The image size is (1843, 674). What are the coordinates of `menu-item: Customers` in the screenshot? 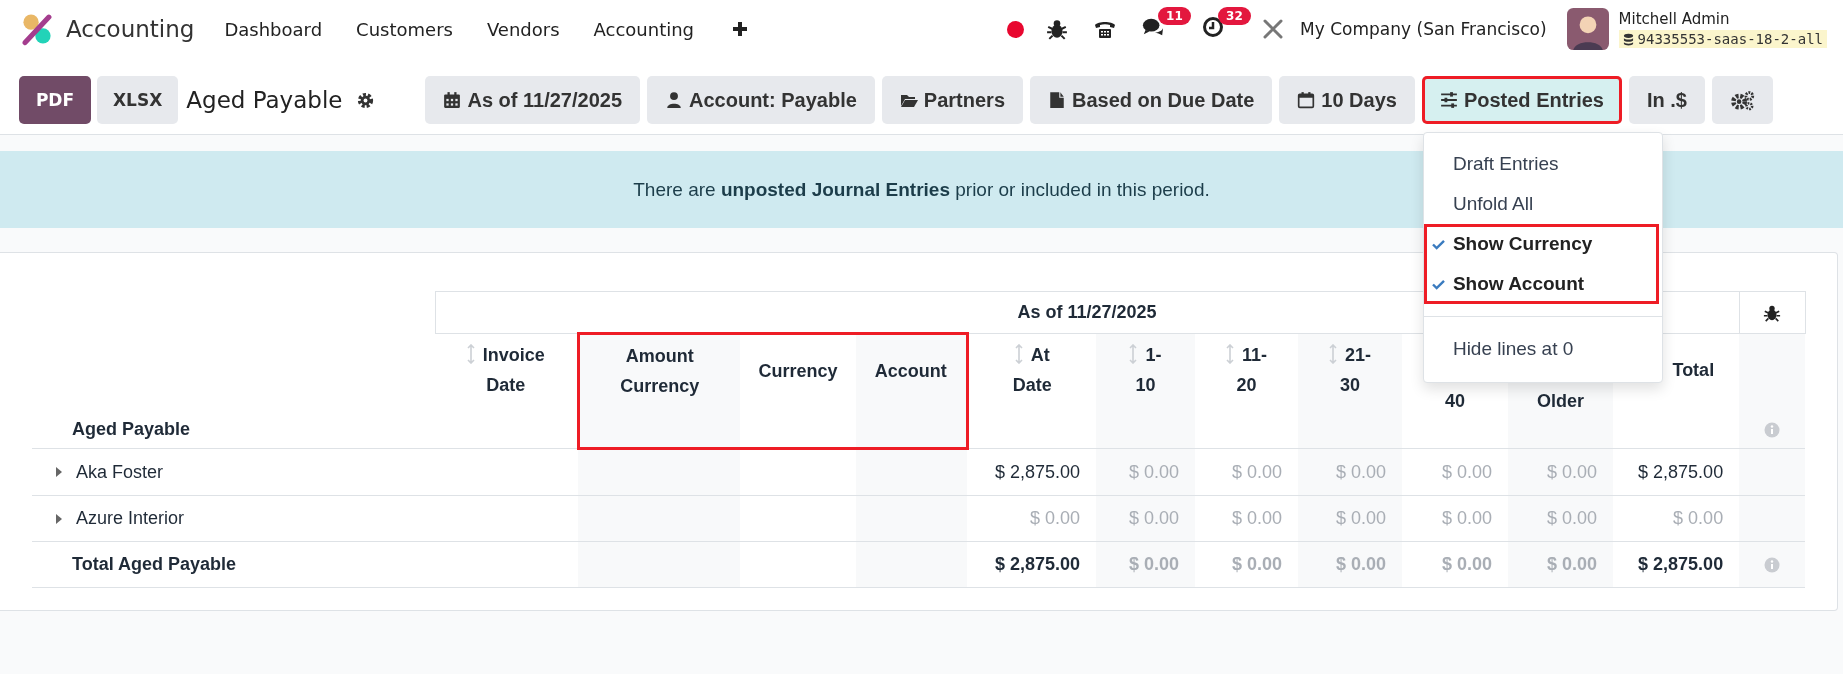 It's located at (404, 29).